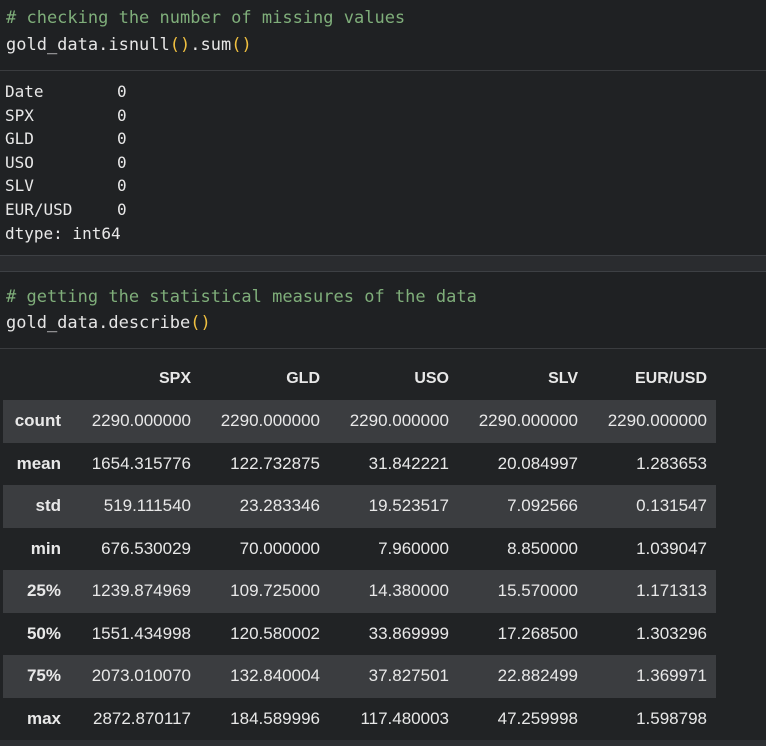  I want to click on row-label: max, so click(43, 718).